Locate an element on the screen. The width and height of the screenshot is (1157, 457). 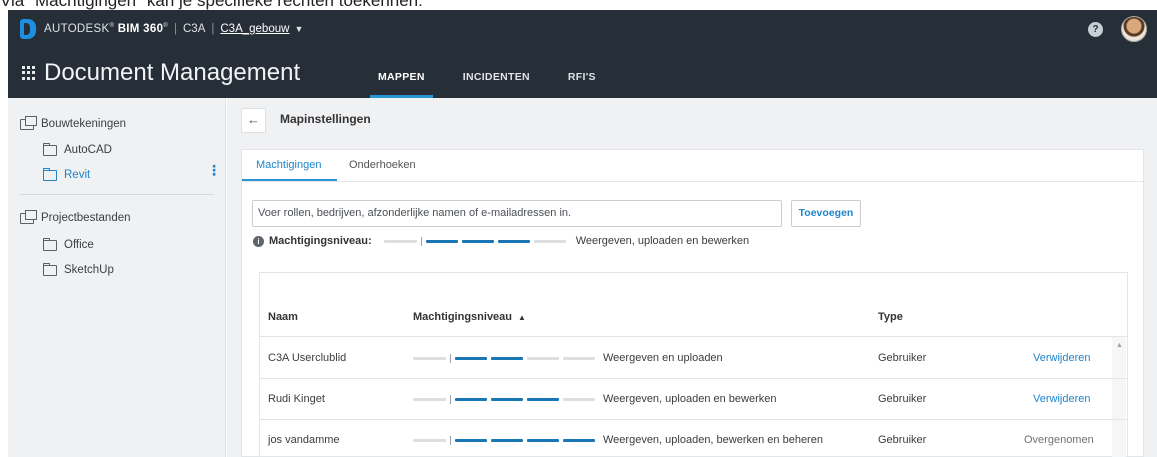
page-title: Mapinstellingen is located at coordinates (325, 119).